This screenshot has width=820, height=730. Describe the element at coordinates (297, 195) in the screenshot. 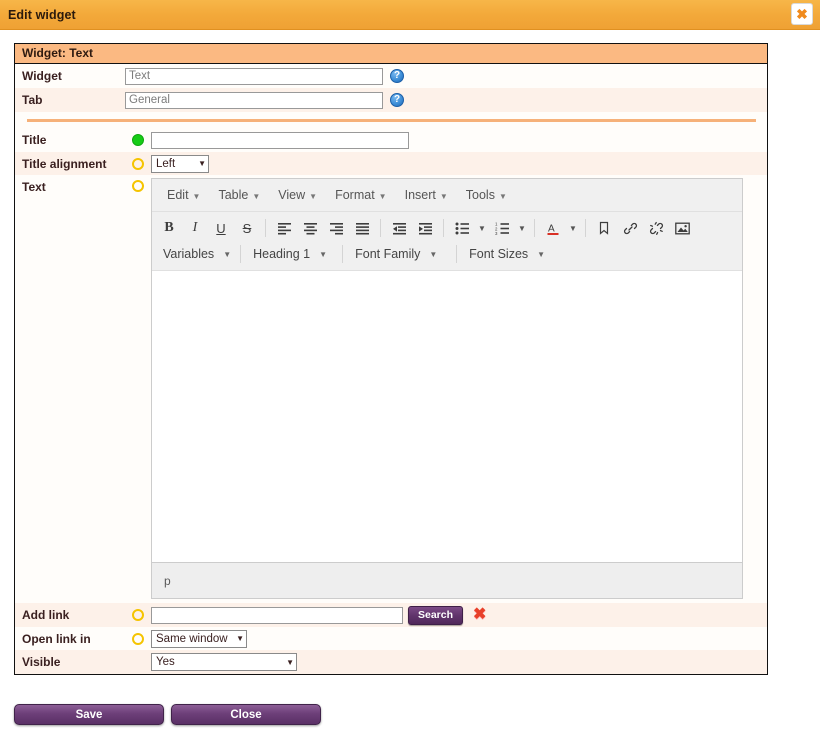

I see `menu-view: View ▼` at that location.